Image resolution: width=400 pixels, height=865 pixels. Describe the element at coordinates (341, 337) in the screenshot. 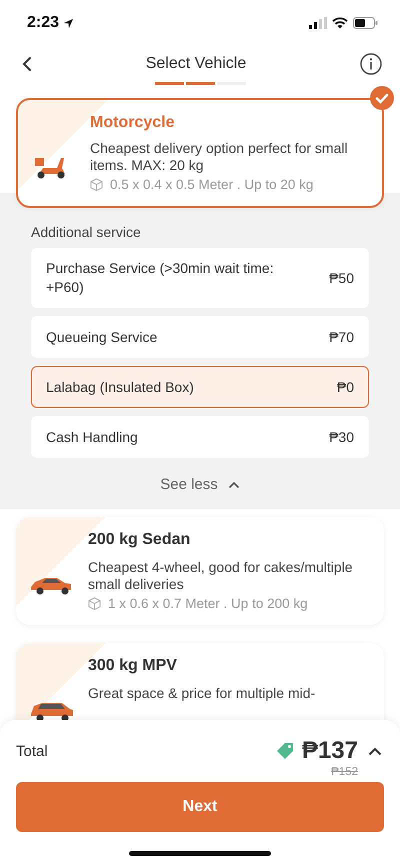

I see `service-price: ₱70` at that location.